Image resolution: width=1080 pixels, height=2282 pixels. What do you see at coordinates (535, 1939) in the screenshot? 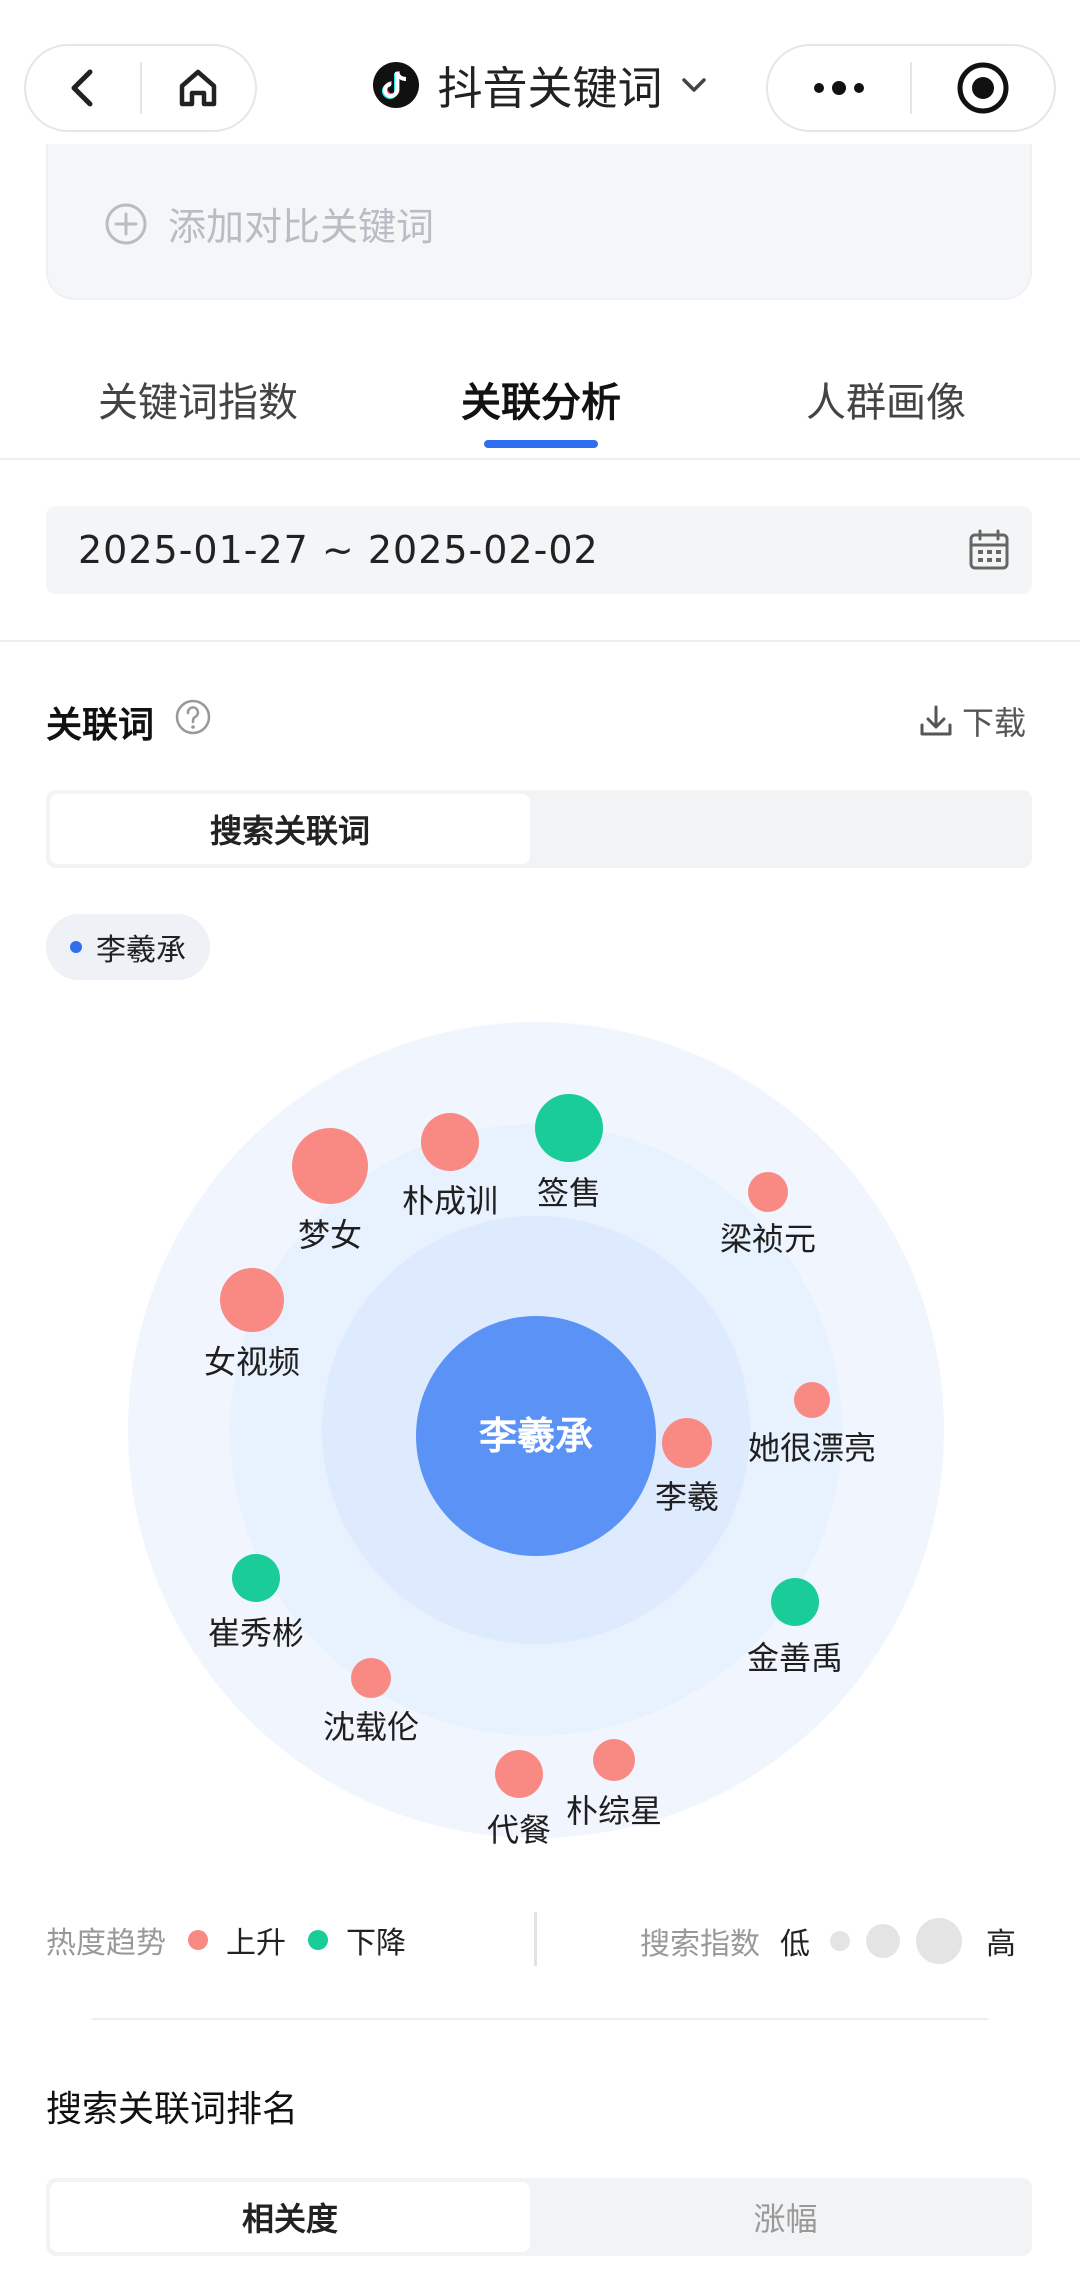
I see `legend-separator` at bounding box center [535, 1939].